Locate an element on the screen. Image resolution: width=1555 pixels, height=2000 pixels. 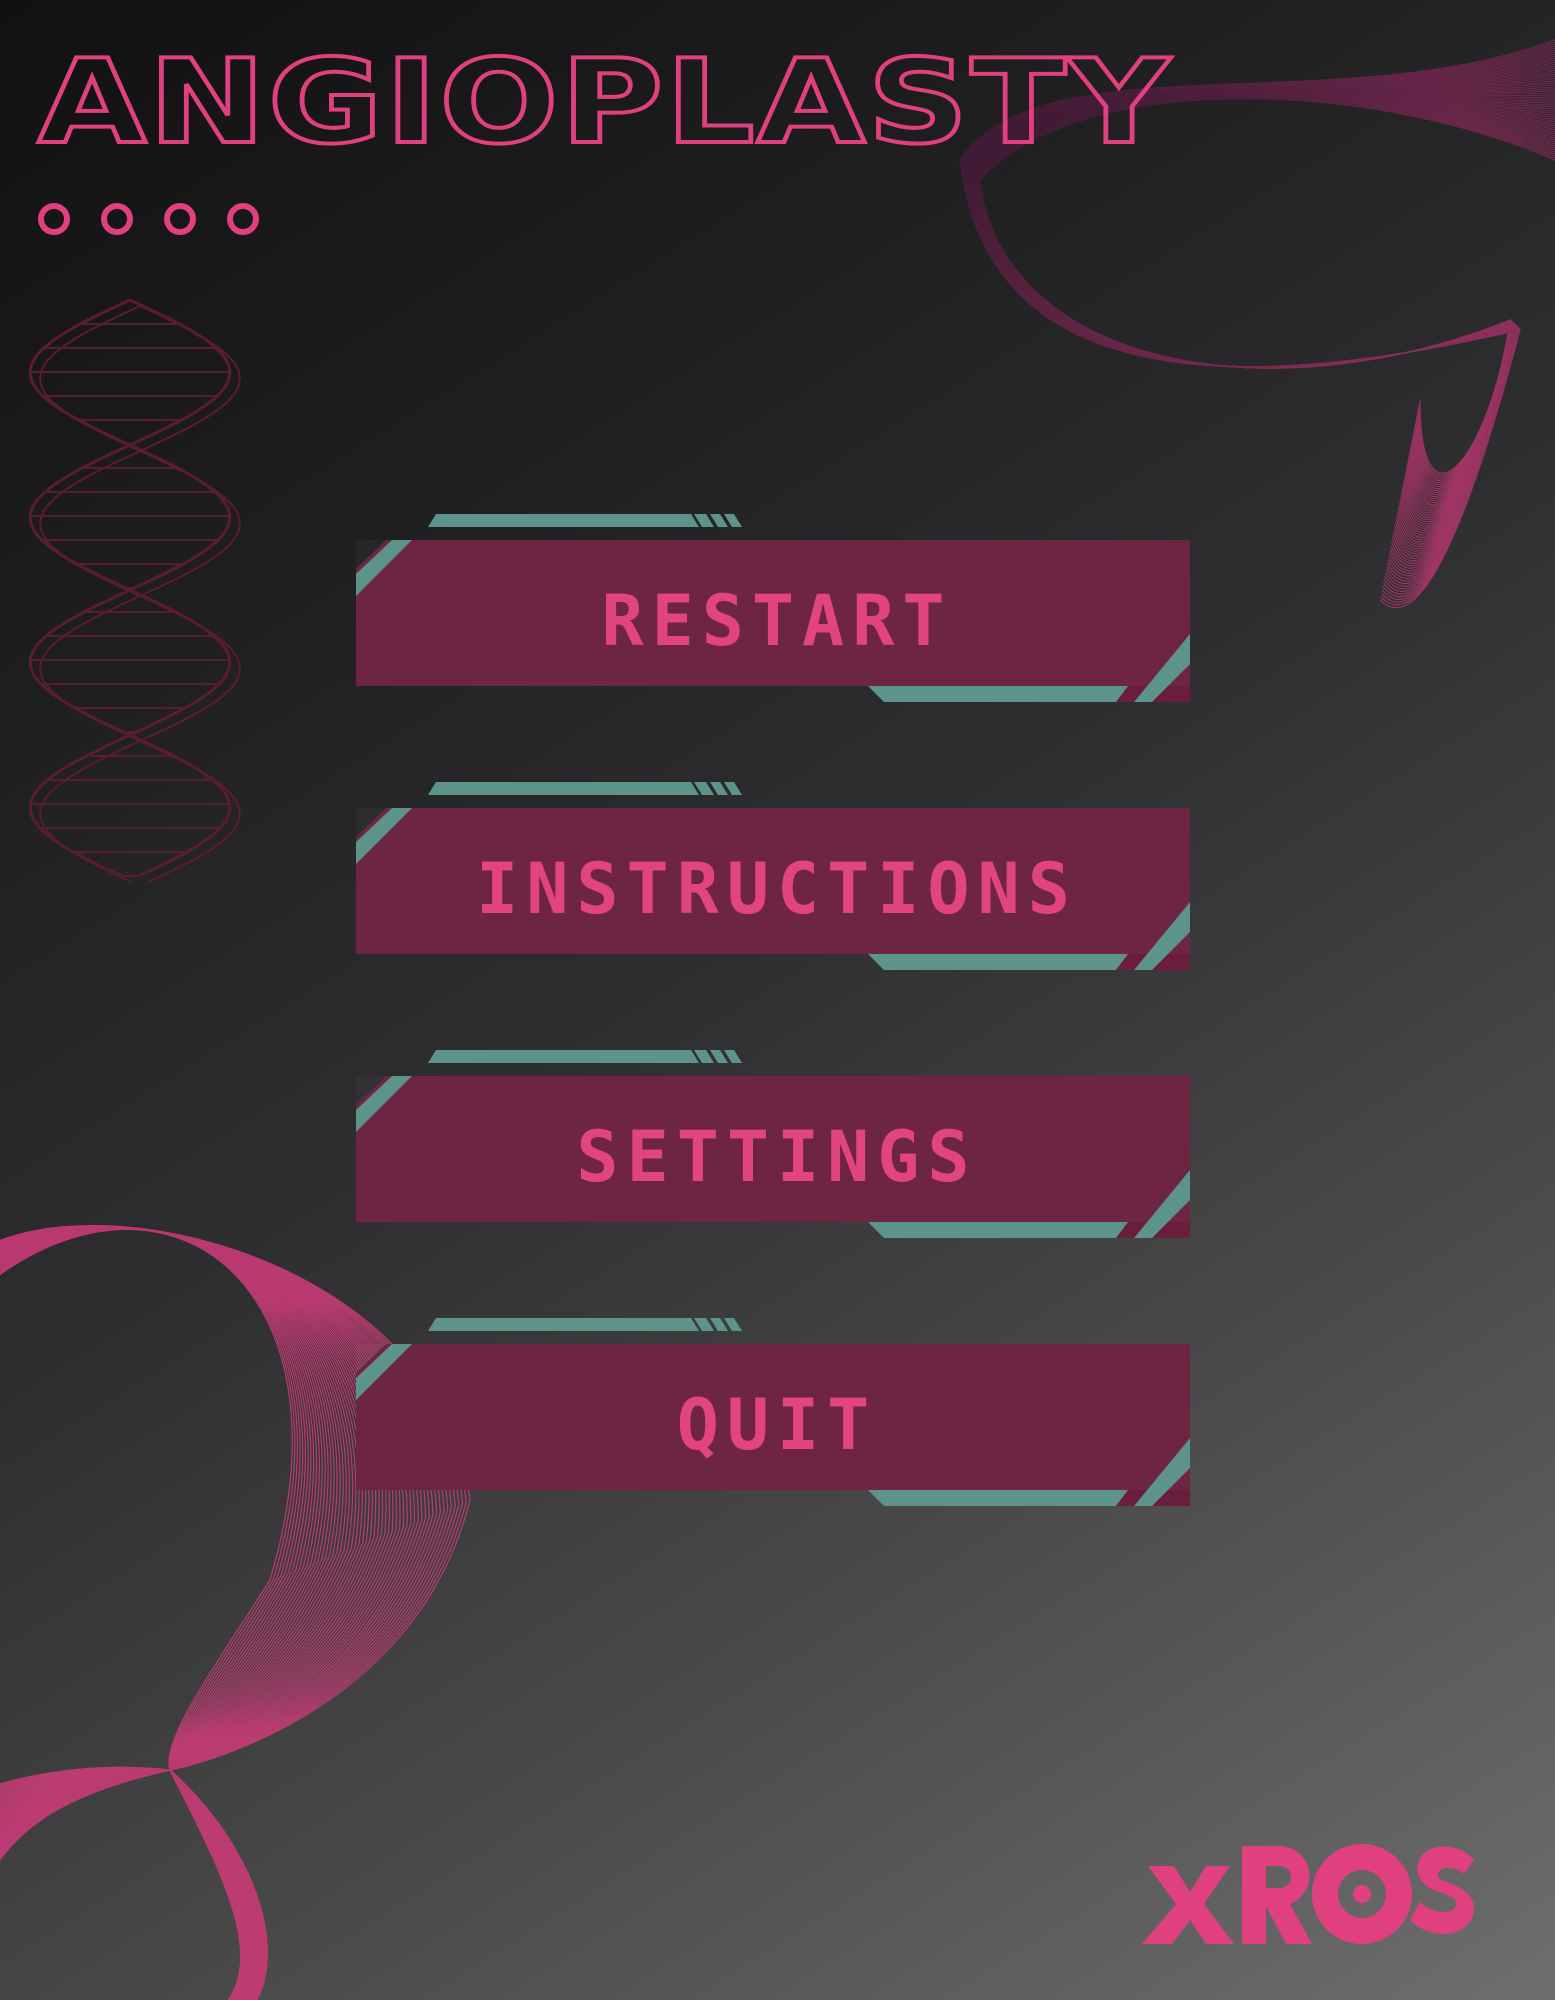
instructions-button: INSTRUCTIONS is located at coordinates (776, 885).